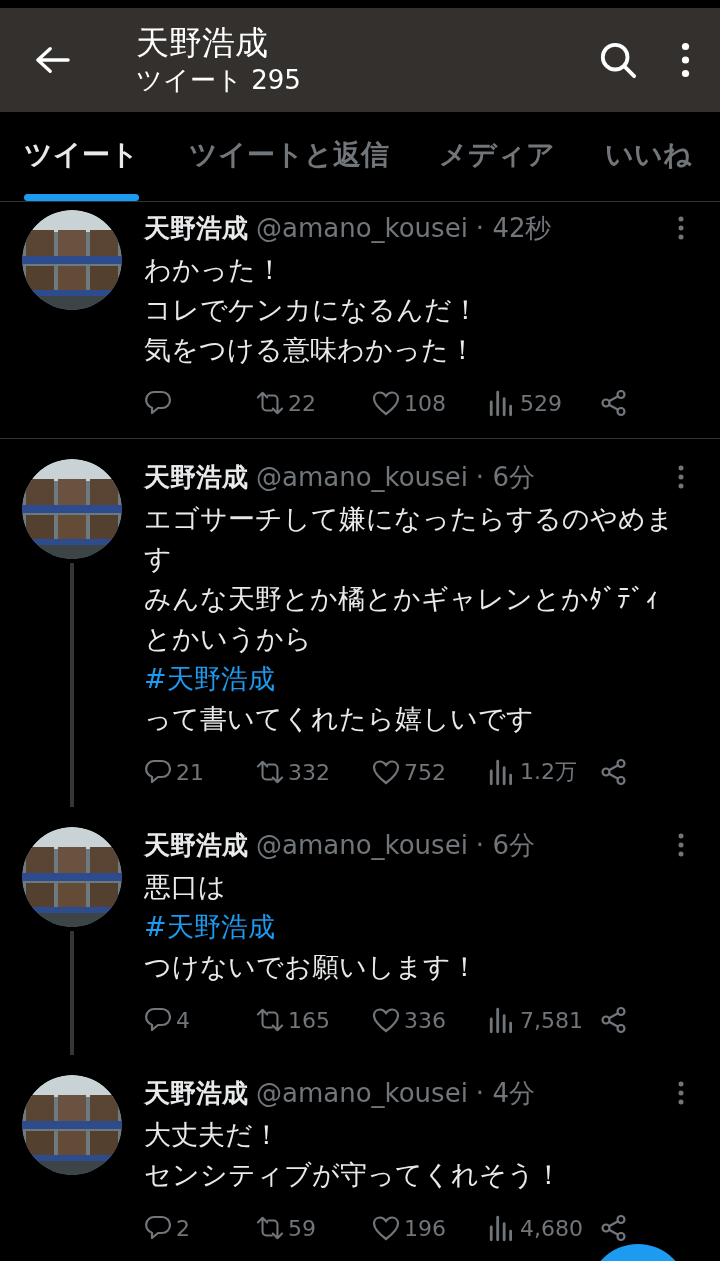 The image size is (720, 1261). I want to click on view-count: 4,680, so click(551, 1228).